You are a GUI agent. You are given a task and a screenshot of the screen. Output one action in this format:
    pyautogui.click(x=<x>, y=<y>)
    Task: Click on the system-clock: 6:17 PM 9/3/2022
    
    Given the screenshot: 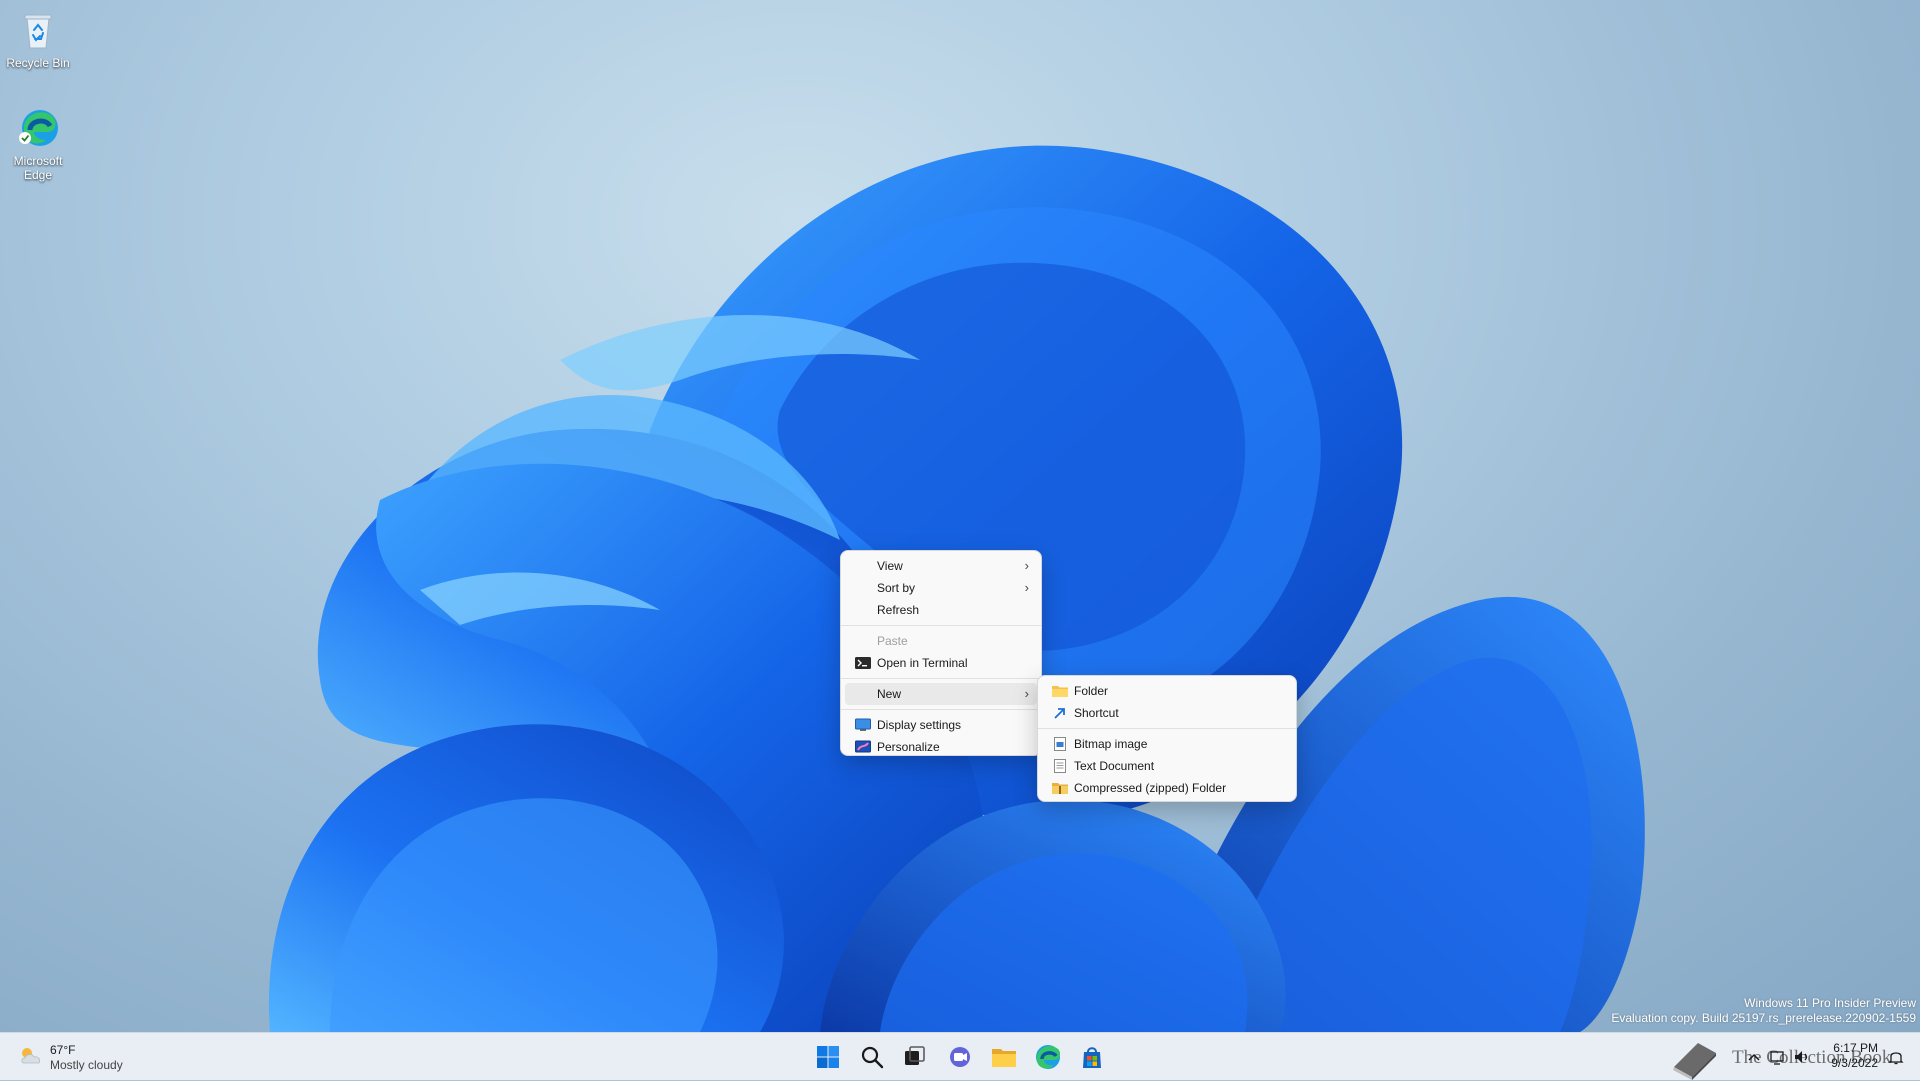 What is the action you would take?
    pyautogui.click(x=1848, y=1056)
    